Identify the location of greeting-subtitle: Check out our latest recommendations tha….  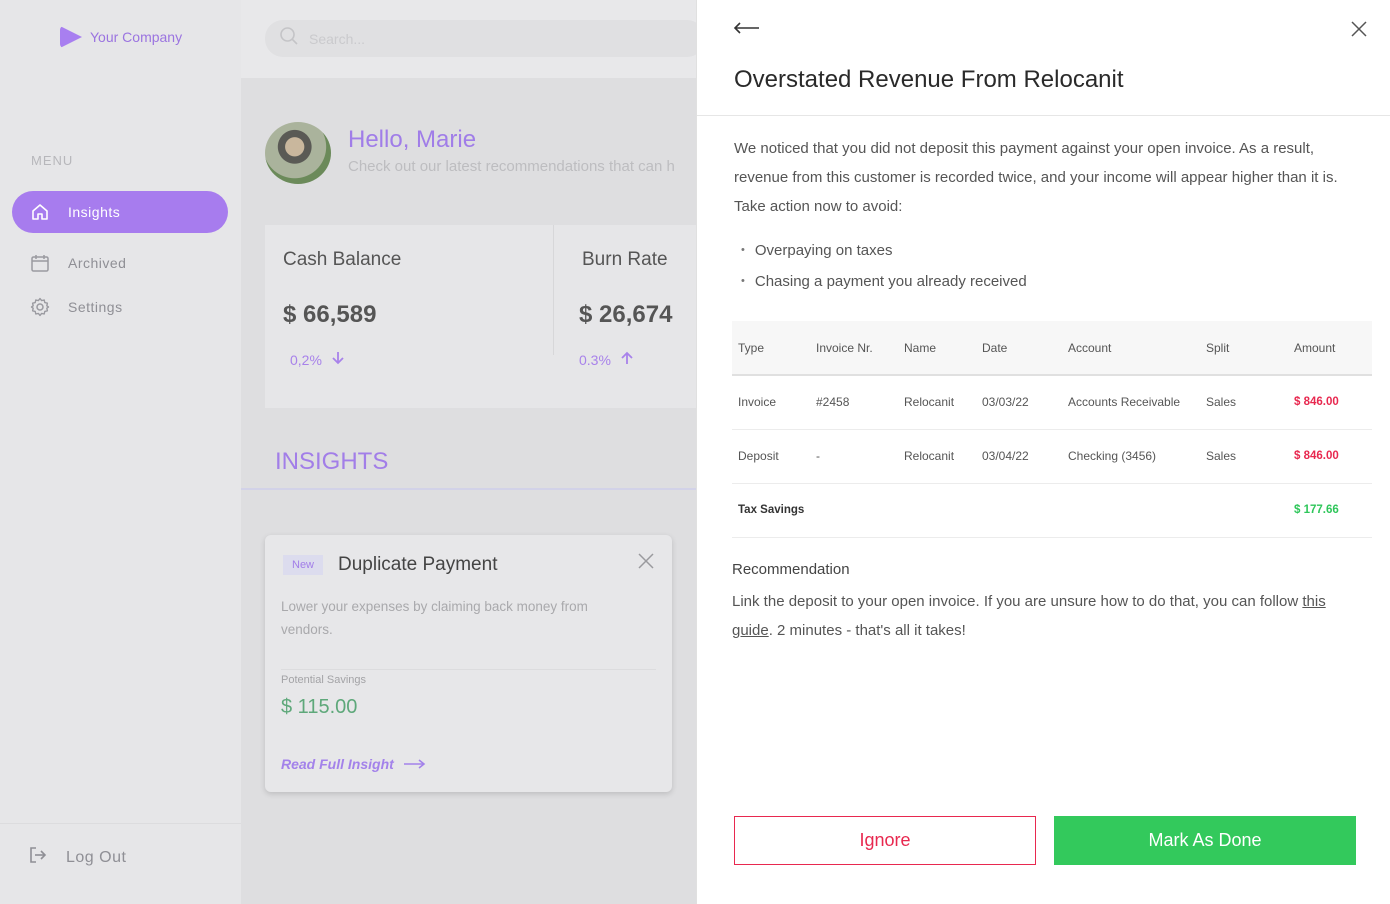
(511, 166).